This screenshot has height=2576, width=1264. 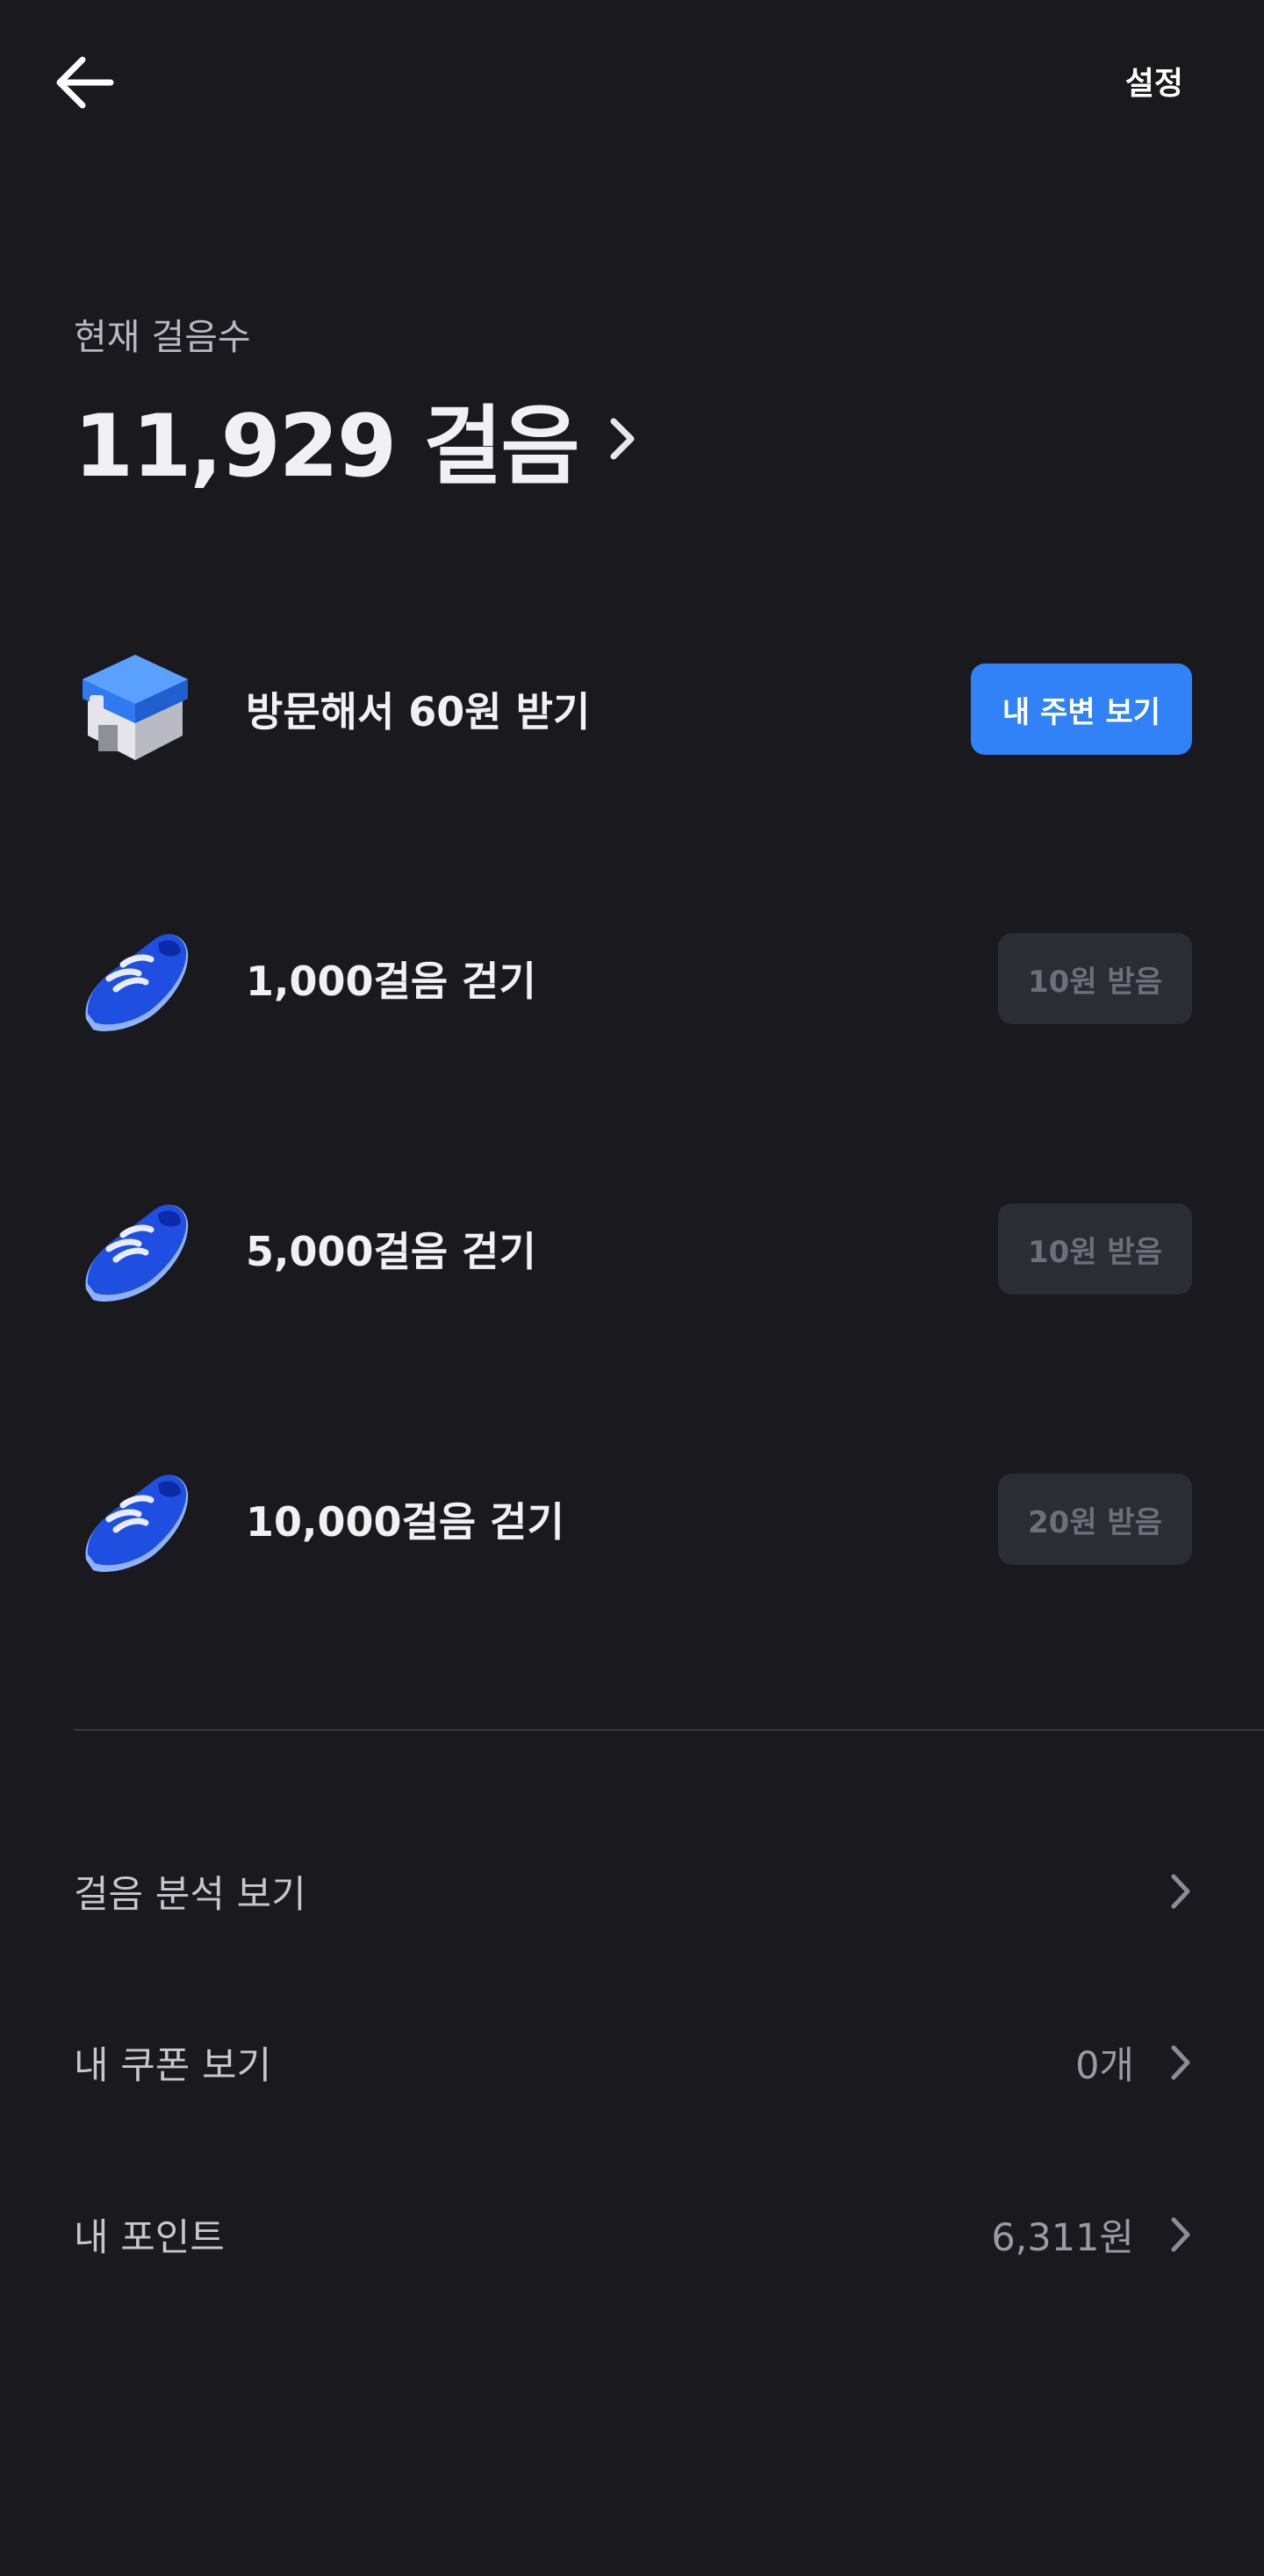 I want to click on step-analysis-row: 걸음 분석 보기, so click(x=633, y=1892).